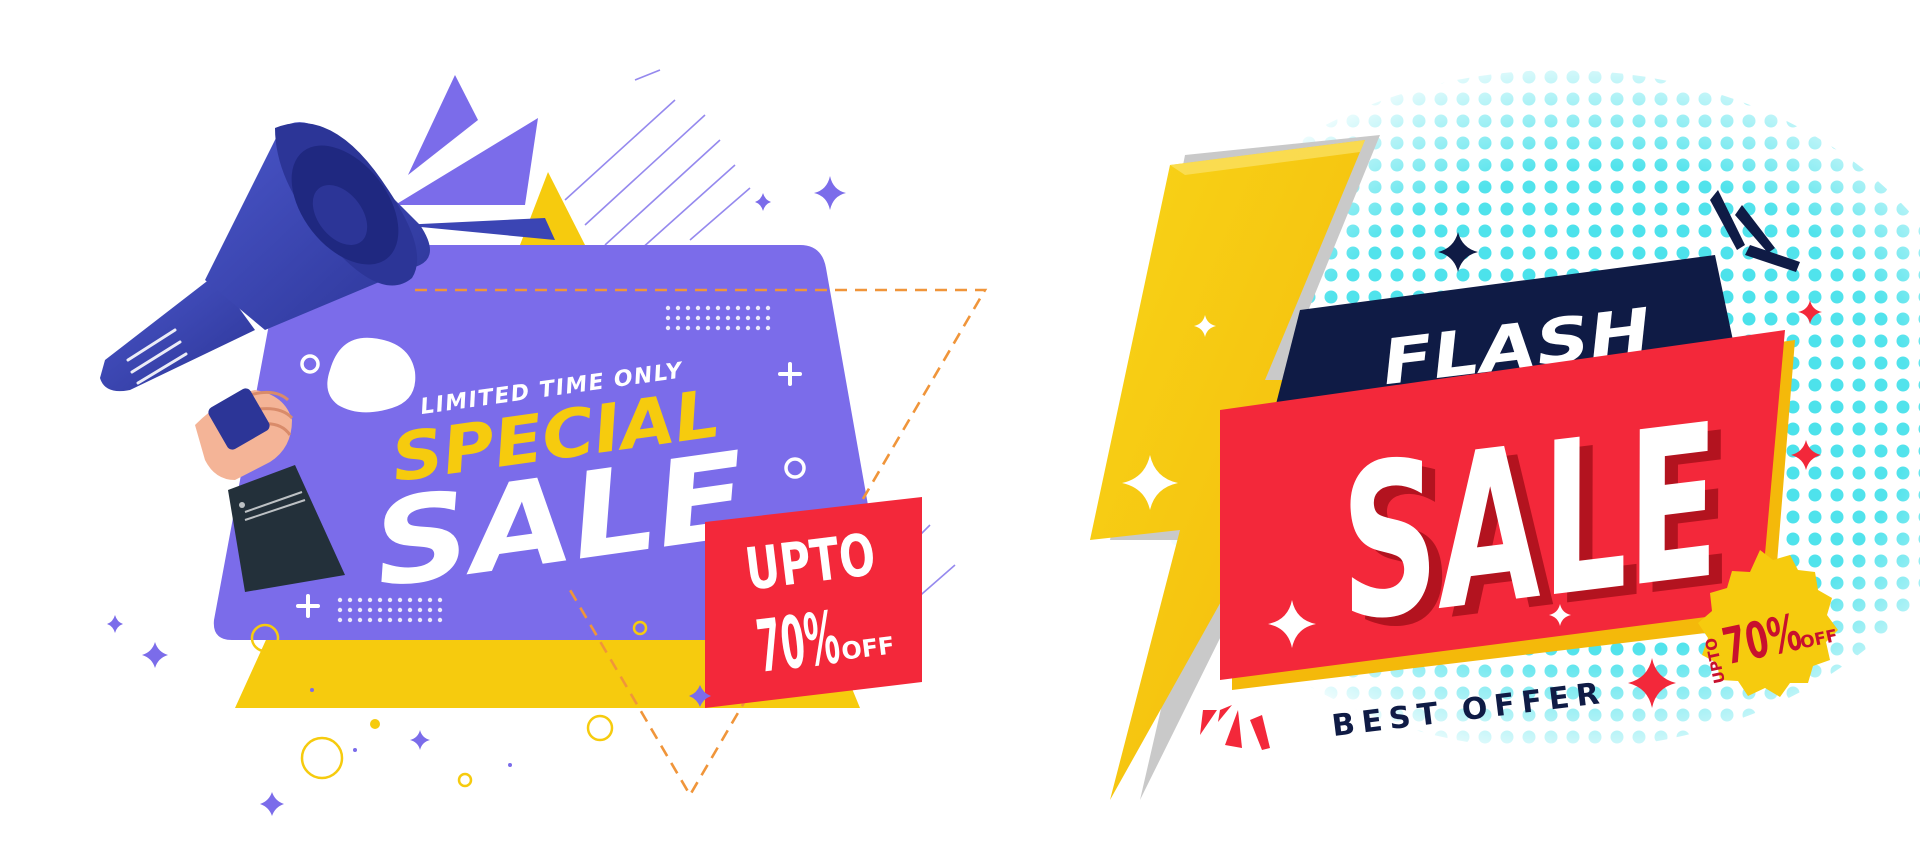  I want to click on discount-tag: UPTO 70% OFF, so click(813, 602).